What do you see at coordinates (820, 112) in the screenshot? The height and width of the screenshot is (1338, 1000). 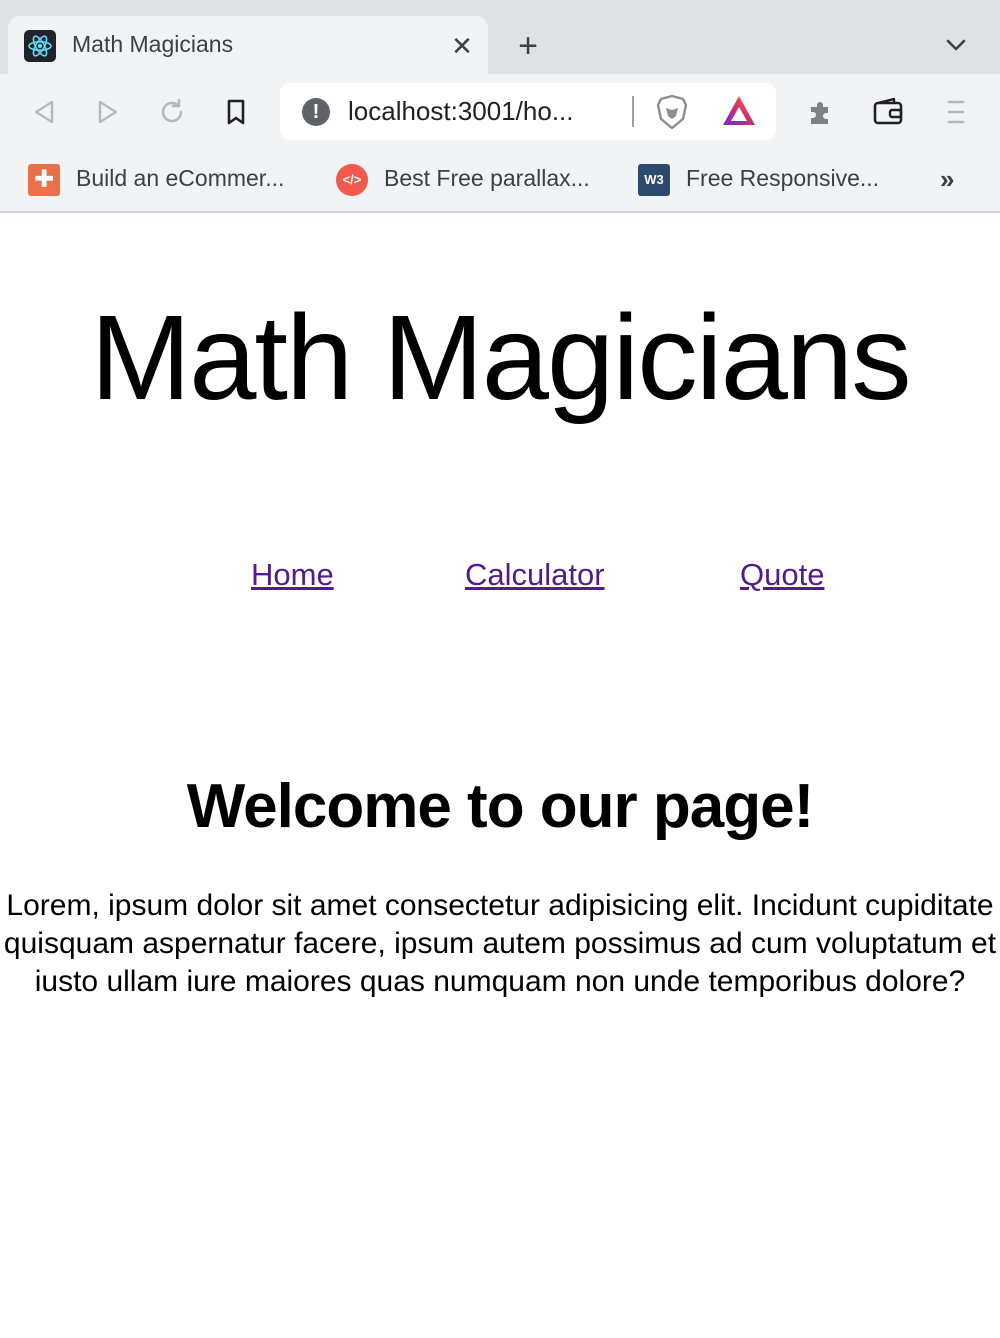 I see `extensions-icon` at bounding box center [820, 112].